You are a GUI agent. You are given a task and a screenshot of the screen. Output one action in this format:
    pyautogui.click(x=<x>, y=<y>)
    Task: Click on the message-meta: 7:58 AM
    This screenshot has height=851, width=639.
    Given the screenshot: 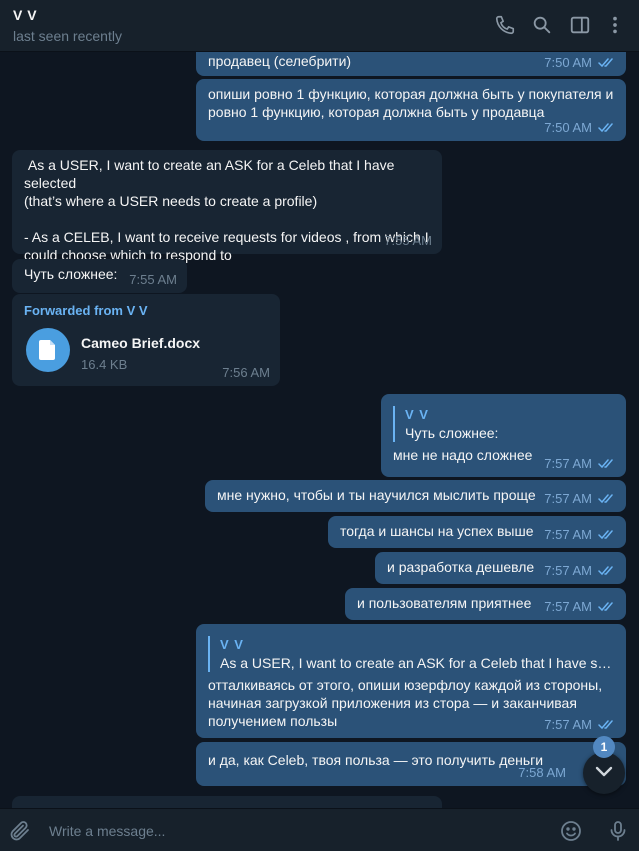 What is the action you would take?
    pyautogui.click(x=542, y=773)
    